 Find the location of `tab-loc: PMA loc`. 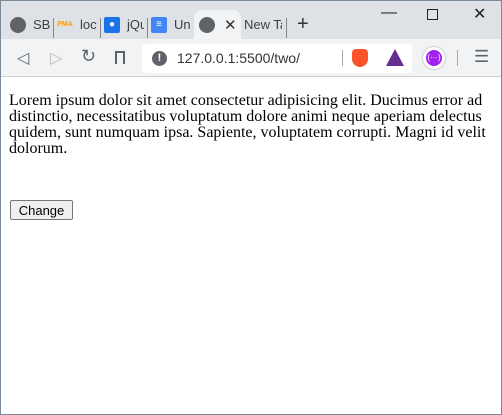

tab-loc: PMA loc is located at coordinates (77, 24).